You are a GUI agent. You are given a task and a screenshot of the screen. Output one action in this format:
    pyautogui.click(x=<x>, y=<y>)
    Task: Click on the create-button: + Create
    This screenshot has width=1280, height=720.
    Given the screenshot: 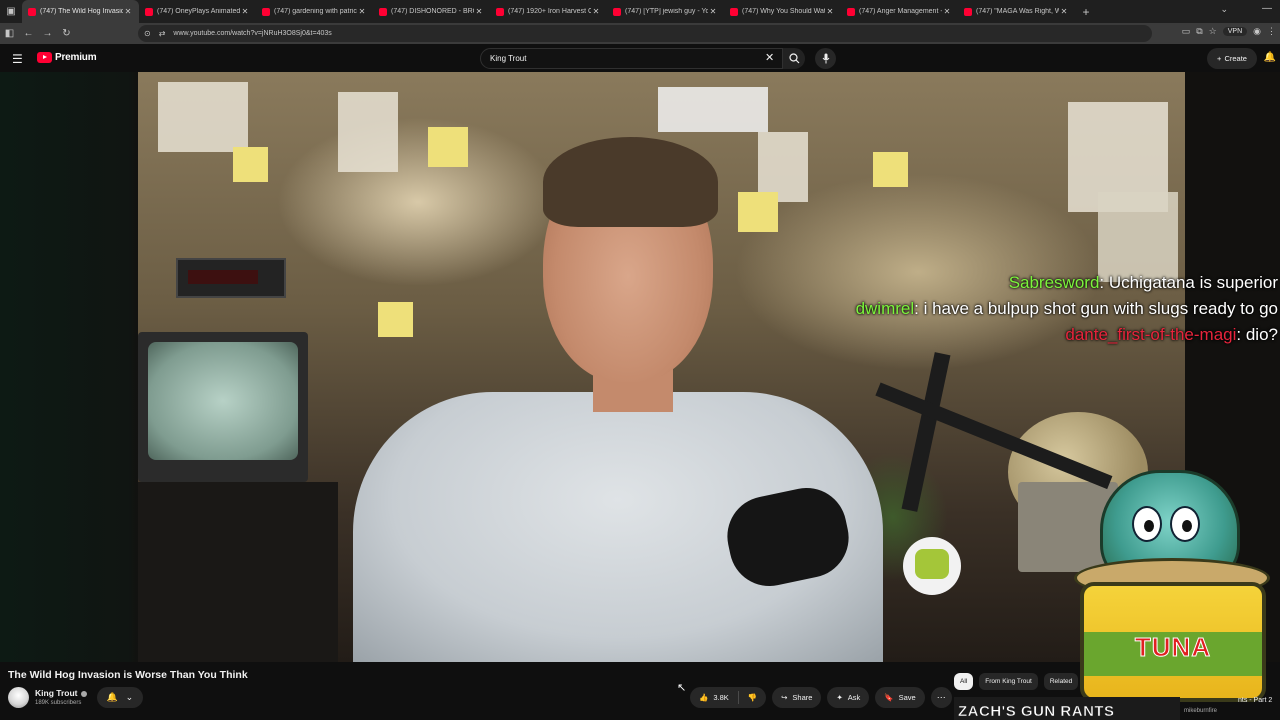 What is the action you would take?
    pyautogui.click(x=1232, y=58)
    